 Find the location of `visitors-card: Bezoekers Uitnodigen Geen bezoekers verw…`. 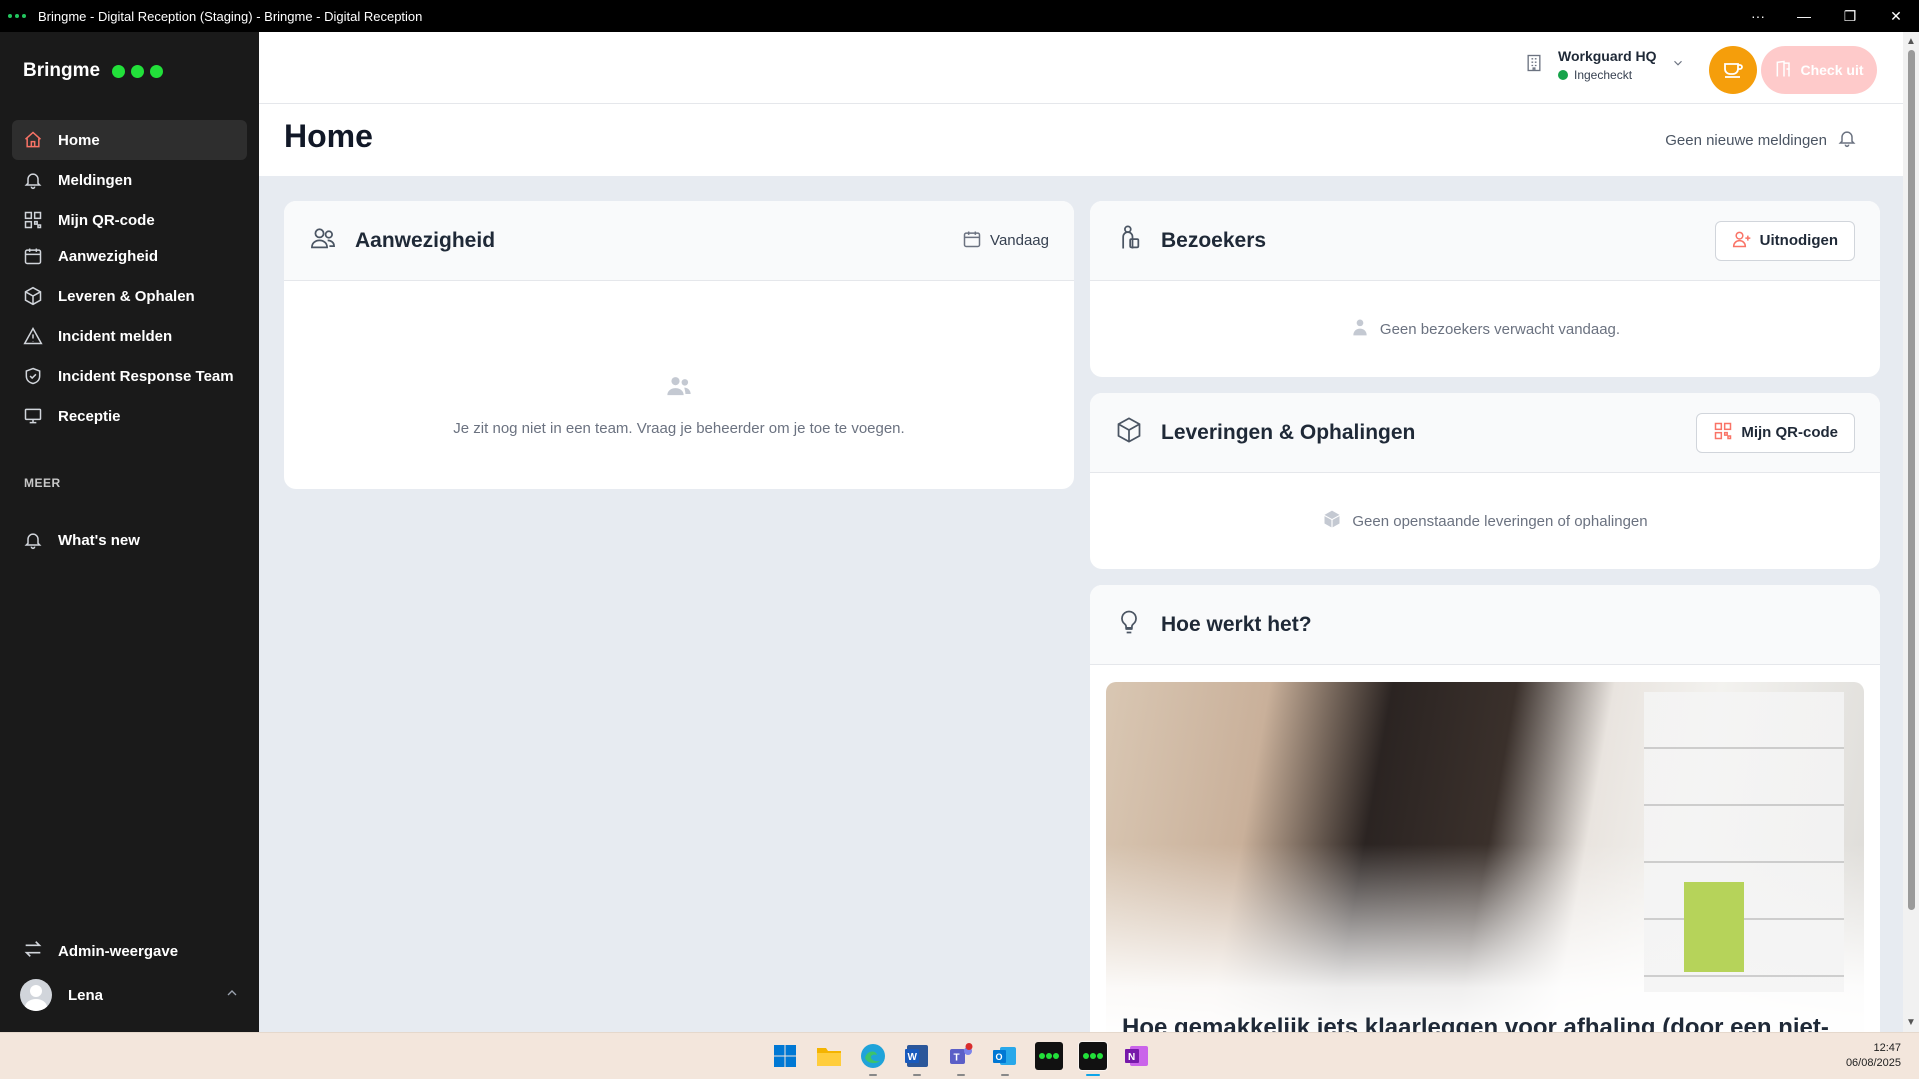

visitors-card: Bezoekers Uitnodigen Geen bezoekers verw… is located at coordinates (1485, 289).